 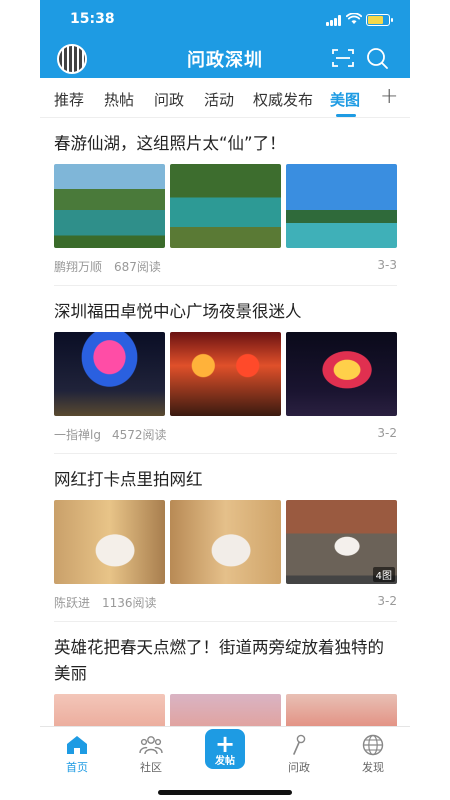 I want to click on read-count: 687阅读, so click(x=137, y=267).